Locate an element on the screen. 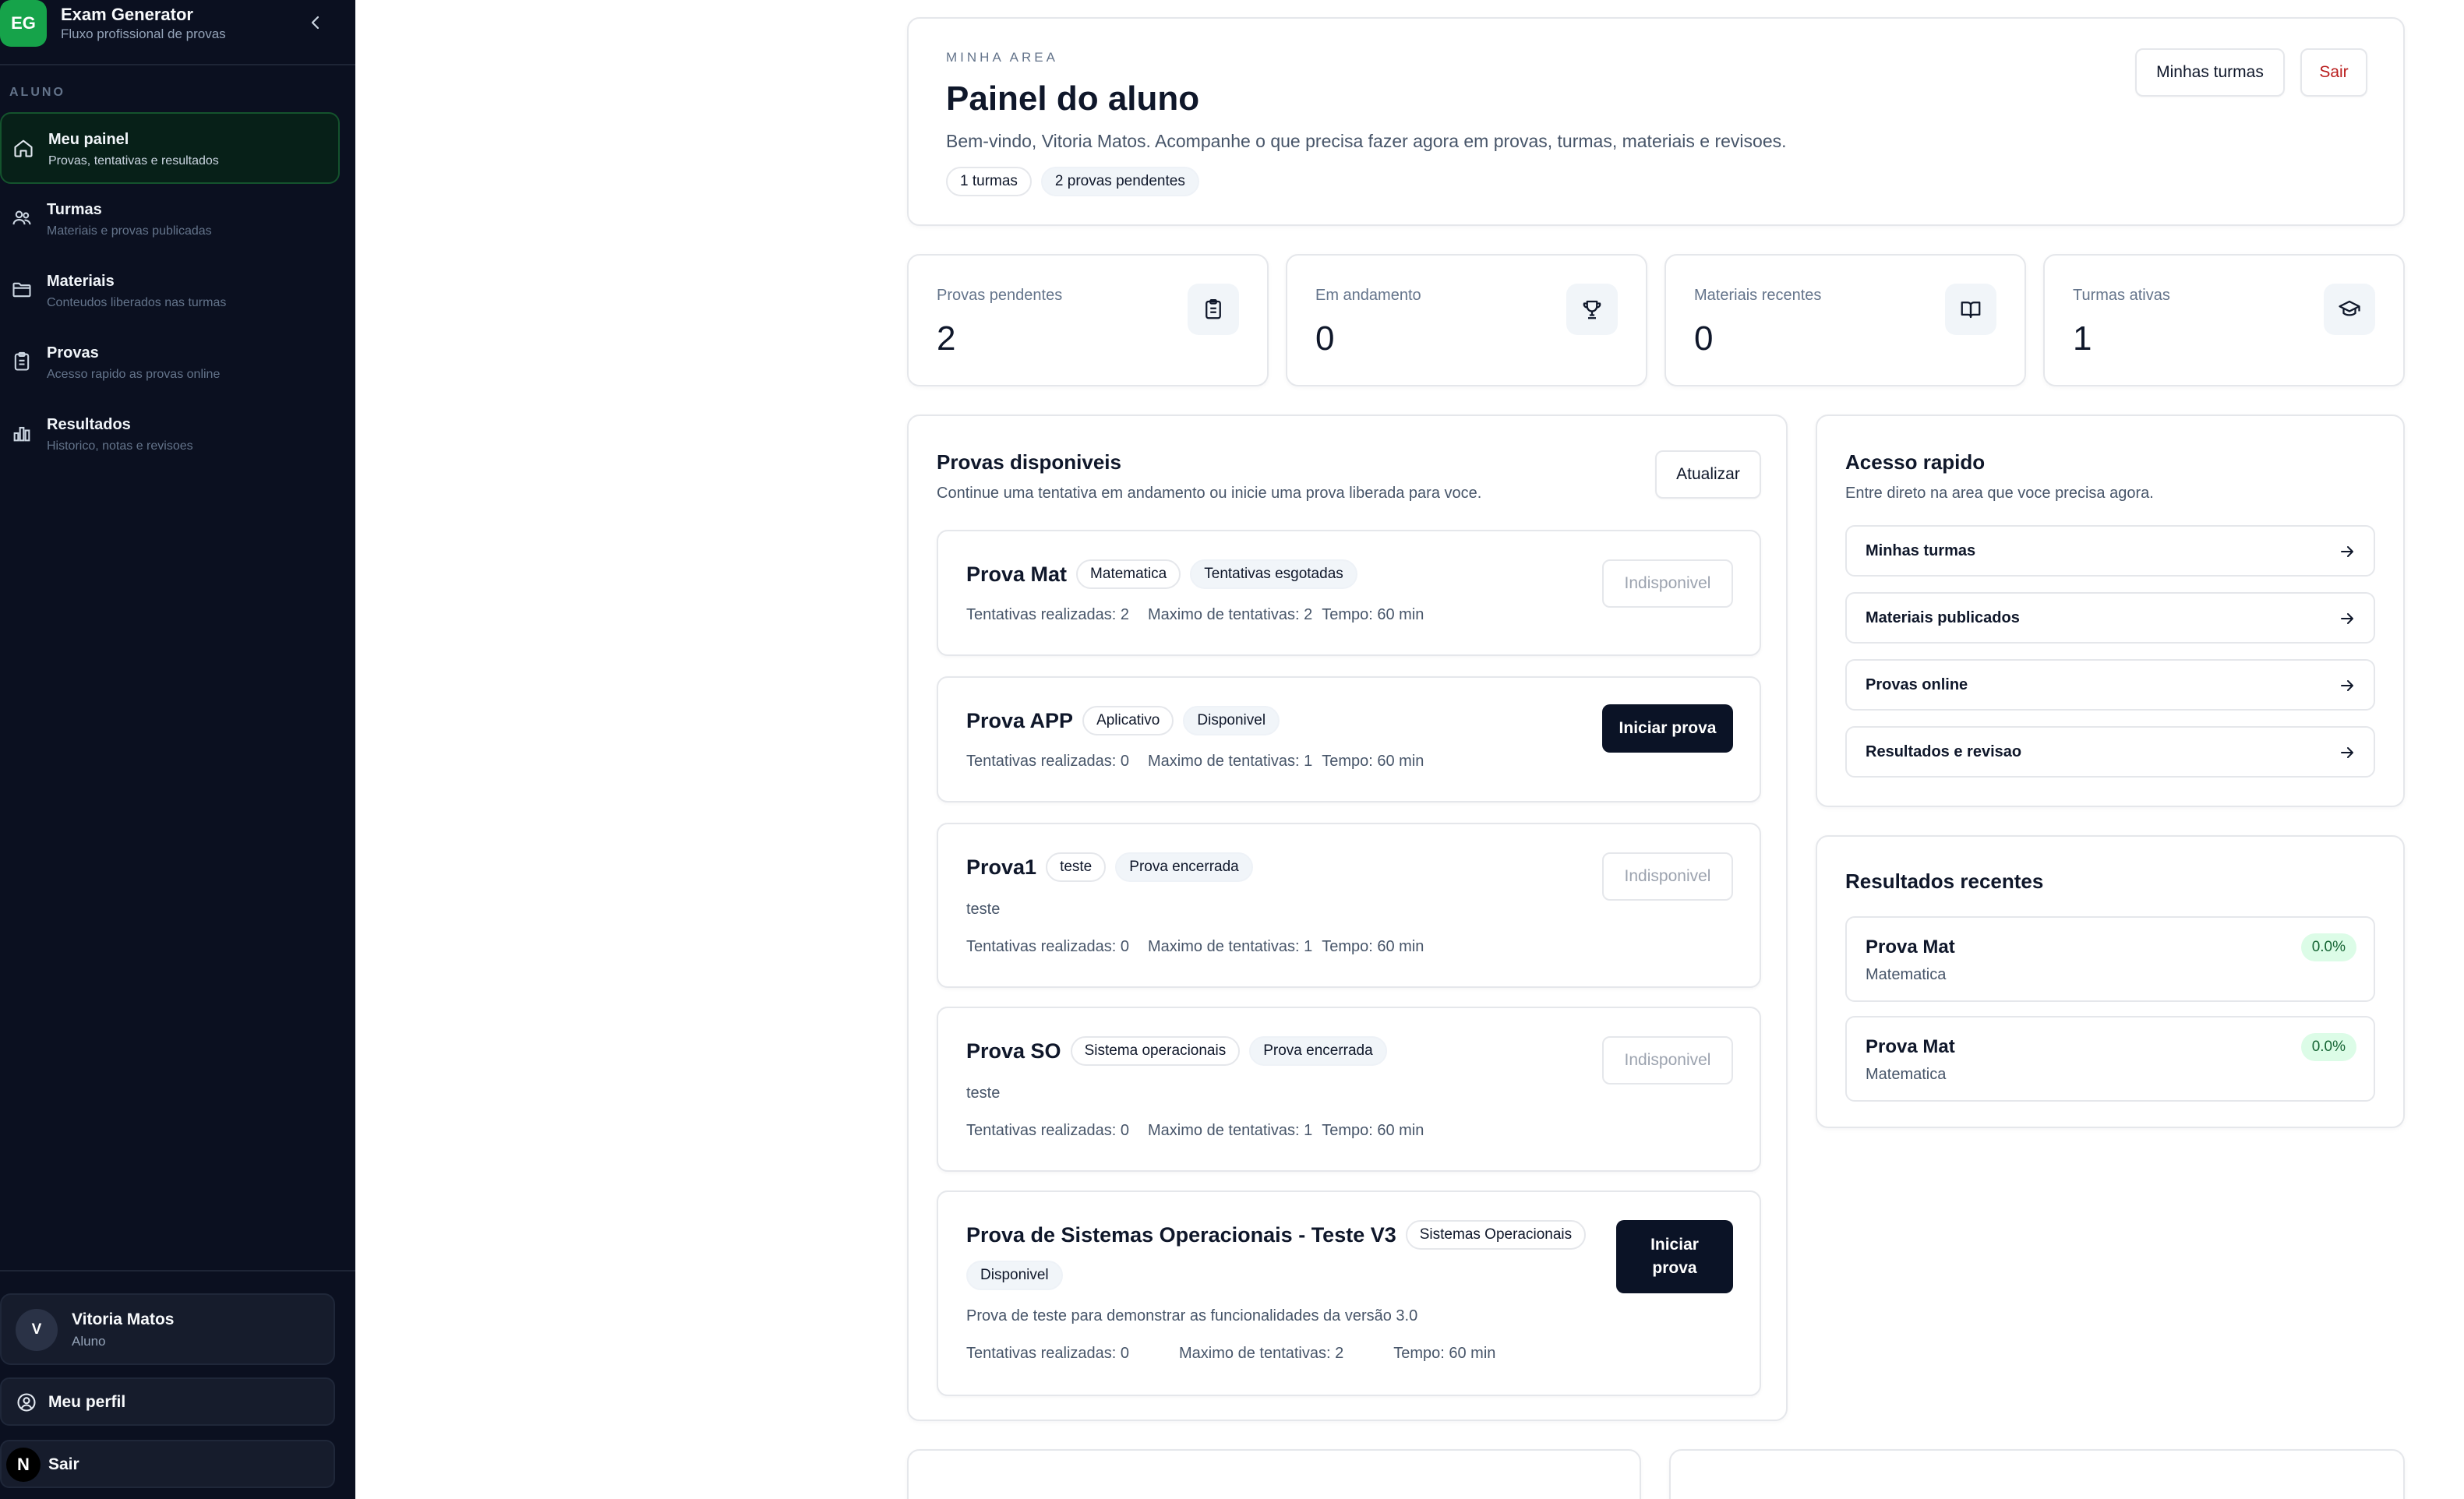  brand-logo: EG is located at coordinates (24, 23).